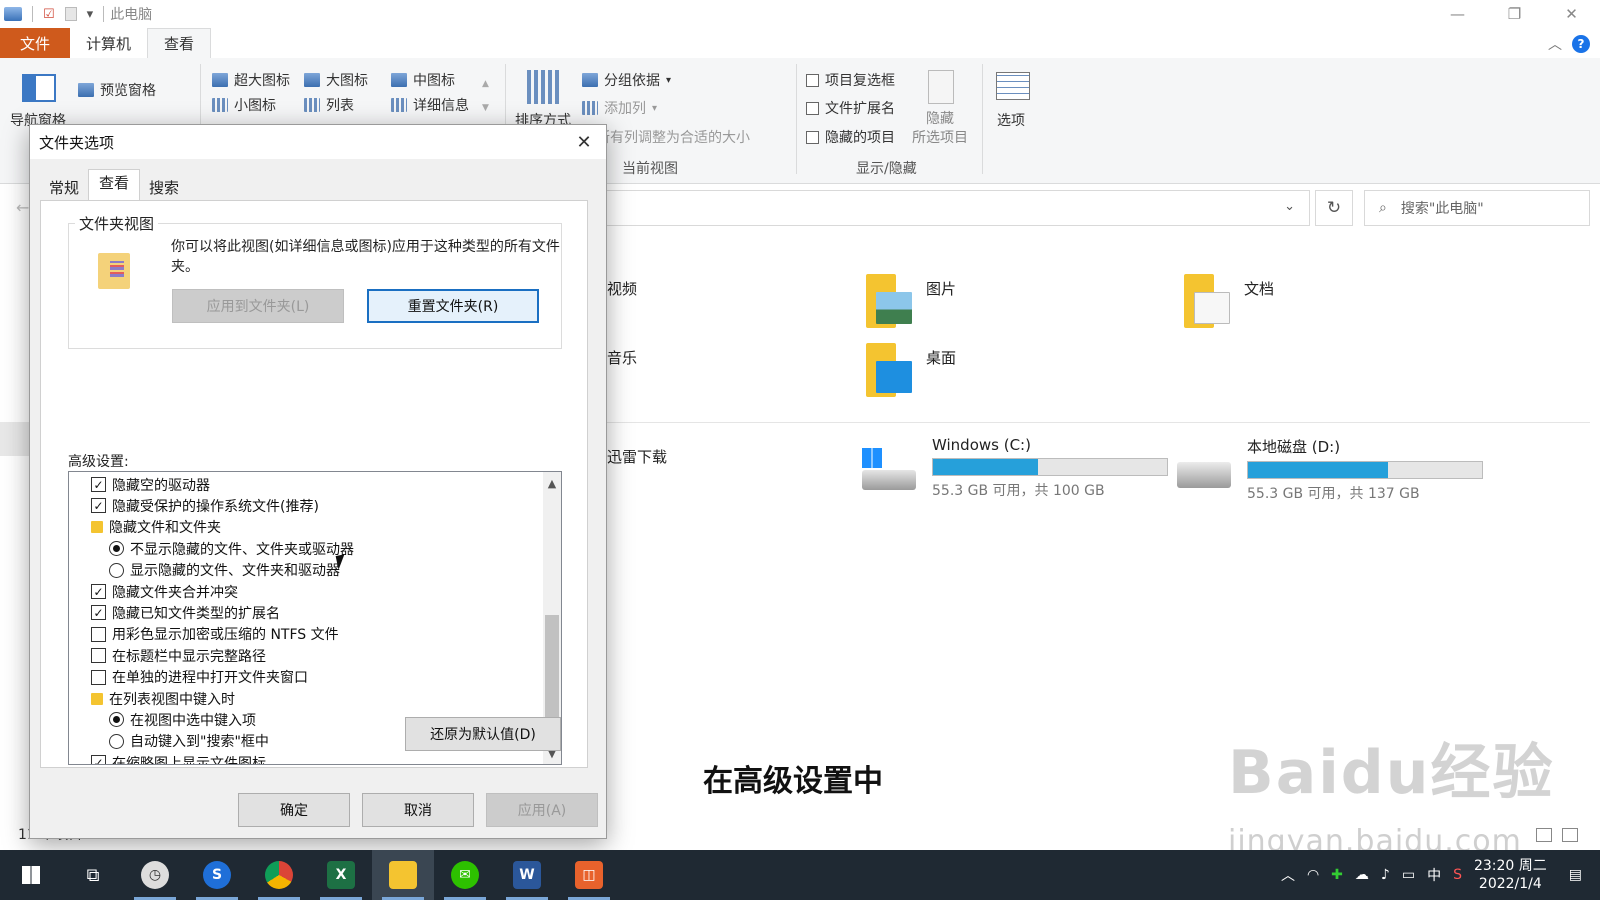 The height and width of the screenshot is (900, 1600). I want to click on taskbar-app-wechat: ✉, so click(465, 875).